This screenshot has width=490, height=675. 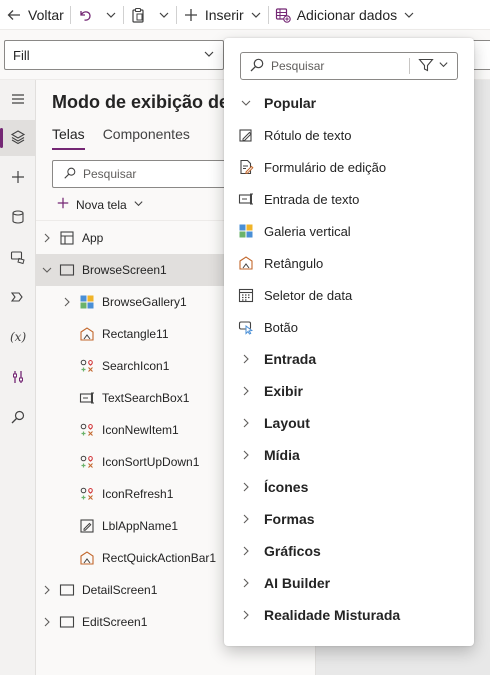 What do you see at coordinates (111, 15) in the screenshot?
I see `undo-options-button` at bounding box center [111, 15].